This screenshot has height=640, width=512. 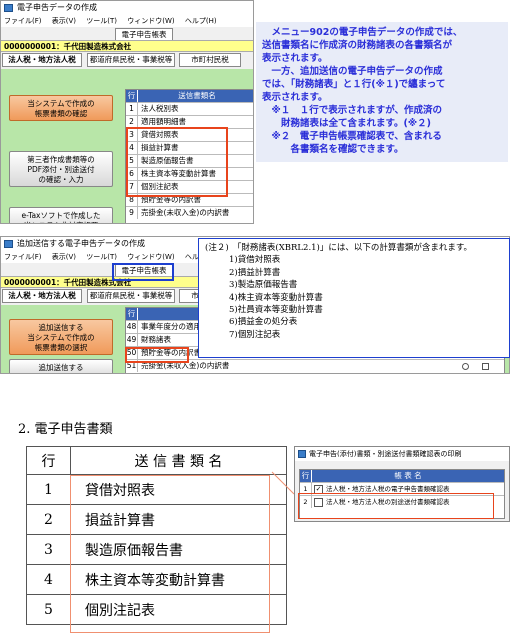 I want to click on title-bar: 電子申告(添付)書類・別途送付書類確認表の印刷, so click(x=402, y=454).